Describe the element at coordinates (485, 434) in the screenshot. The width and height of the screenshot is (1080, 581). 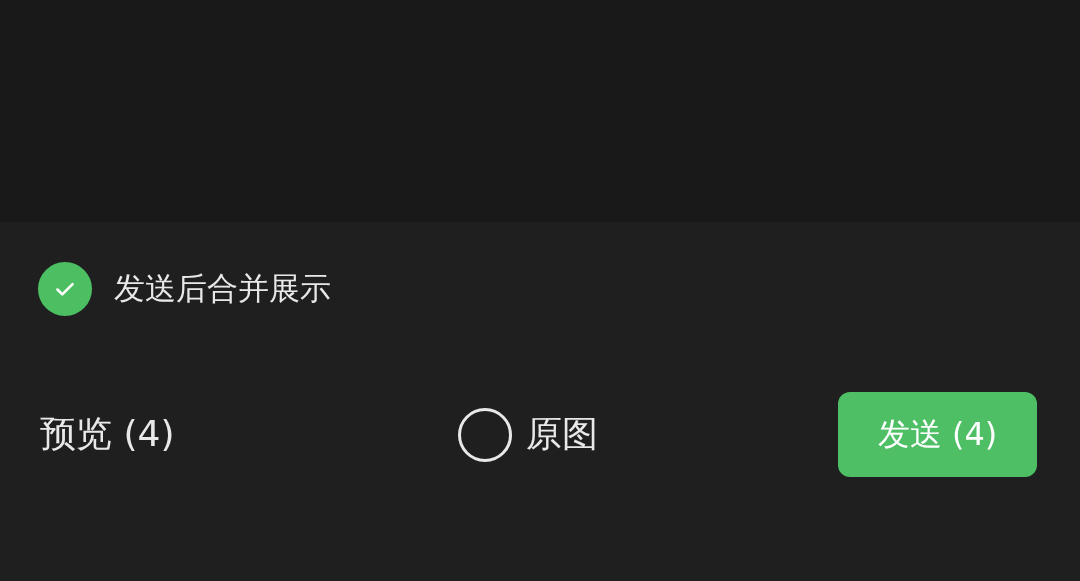
I see `radio-button` at that location.